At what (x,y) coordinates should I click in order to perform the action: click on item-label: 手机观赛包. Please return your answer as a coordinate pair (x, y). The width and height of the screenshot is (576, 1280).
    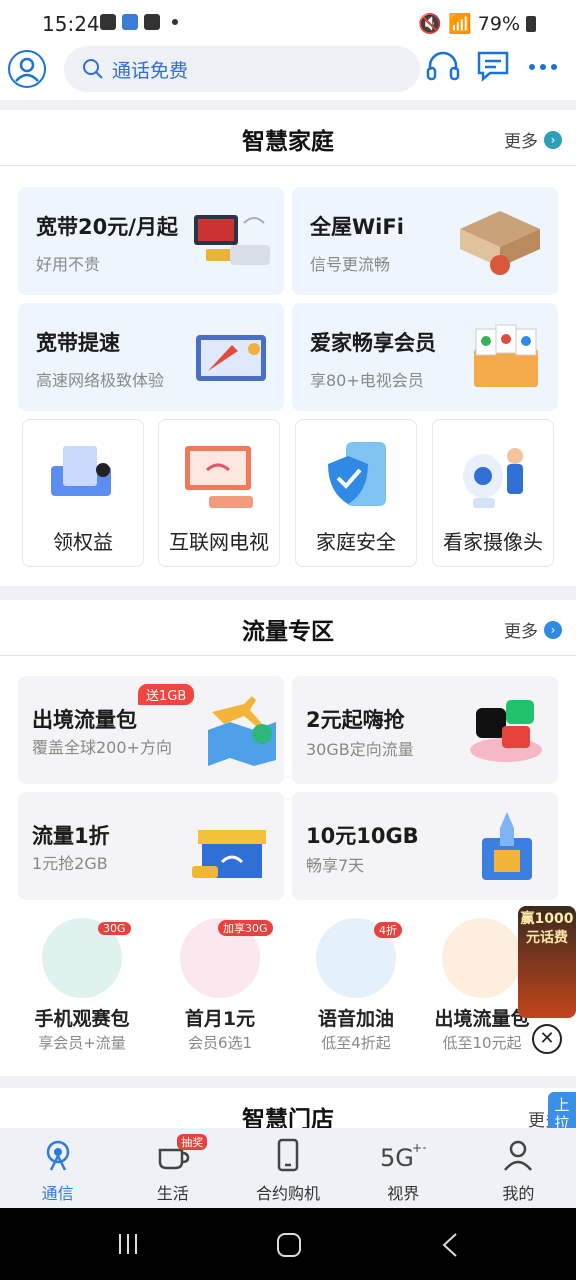
    Looking at the image, I should click on (82, 1019).